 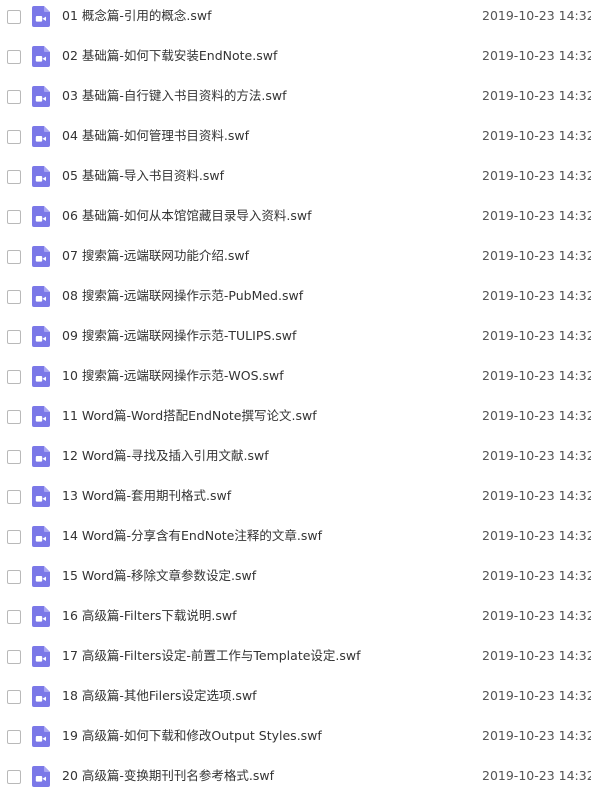 What do you see at coordinates (295, 140) in the screenshot?
I see `file-row: 04 基础篇-如何管理书目资料.swf 2019-10-23 14:32` at bounding box center [295, 140].